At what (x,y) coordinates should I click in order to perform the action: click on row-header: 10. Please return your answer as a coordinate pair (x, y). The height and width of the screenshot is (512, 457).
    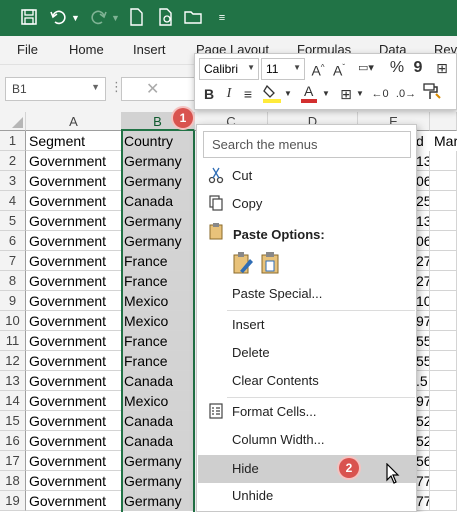
    Looking at the image, I should click on (13, 321).